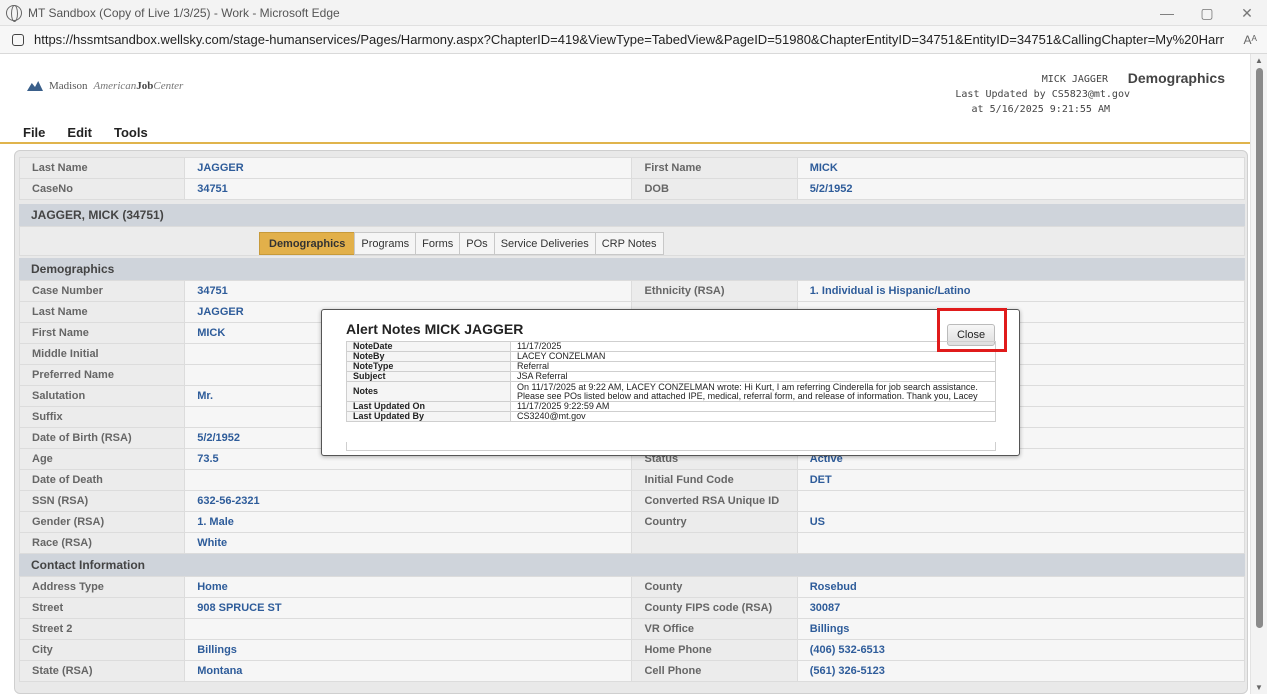 The image size is (1267, 694). I want to click on field-label: VR Office, so click(714, 629).